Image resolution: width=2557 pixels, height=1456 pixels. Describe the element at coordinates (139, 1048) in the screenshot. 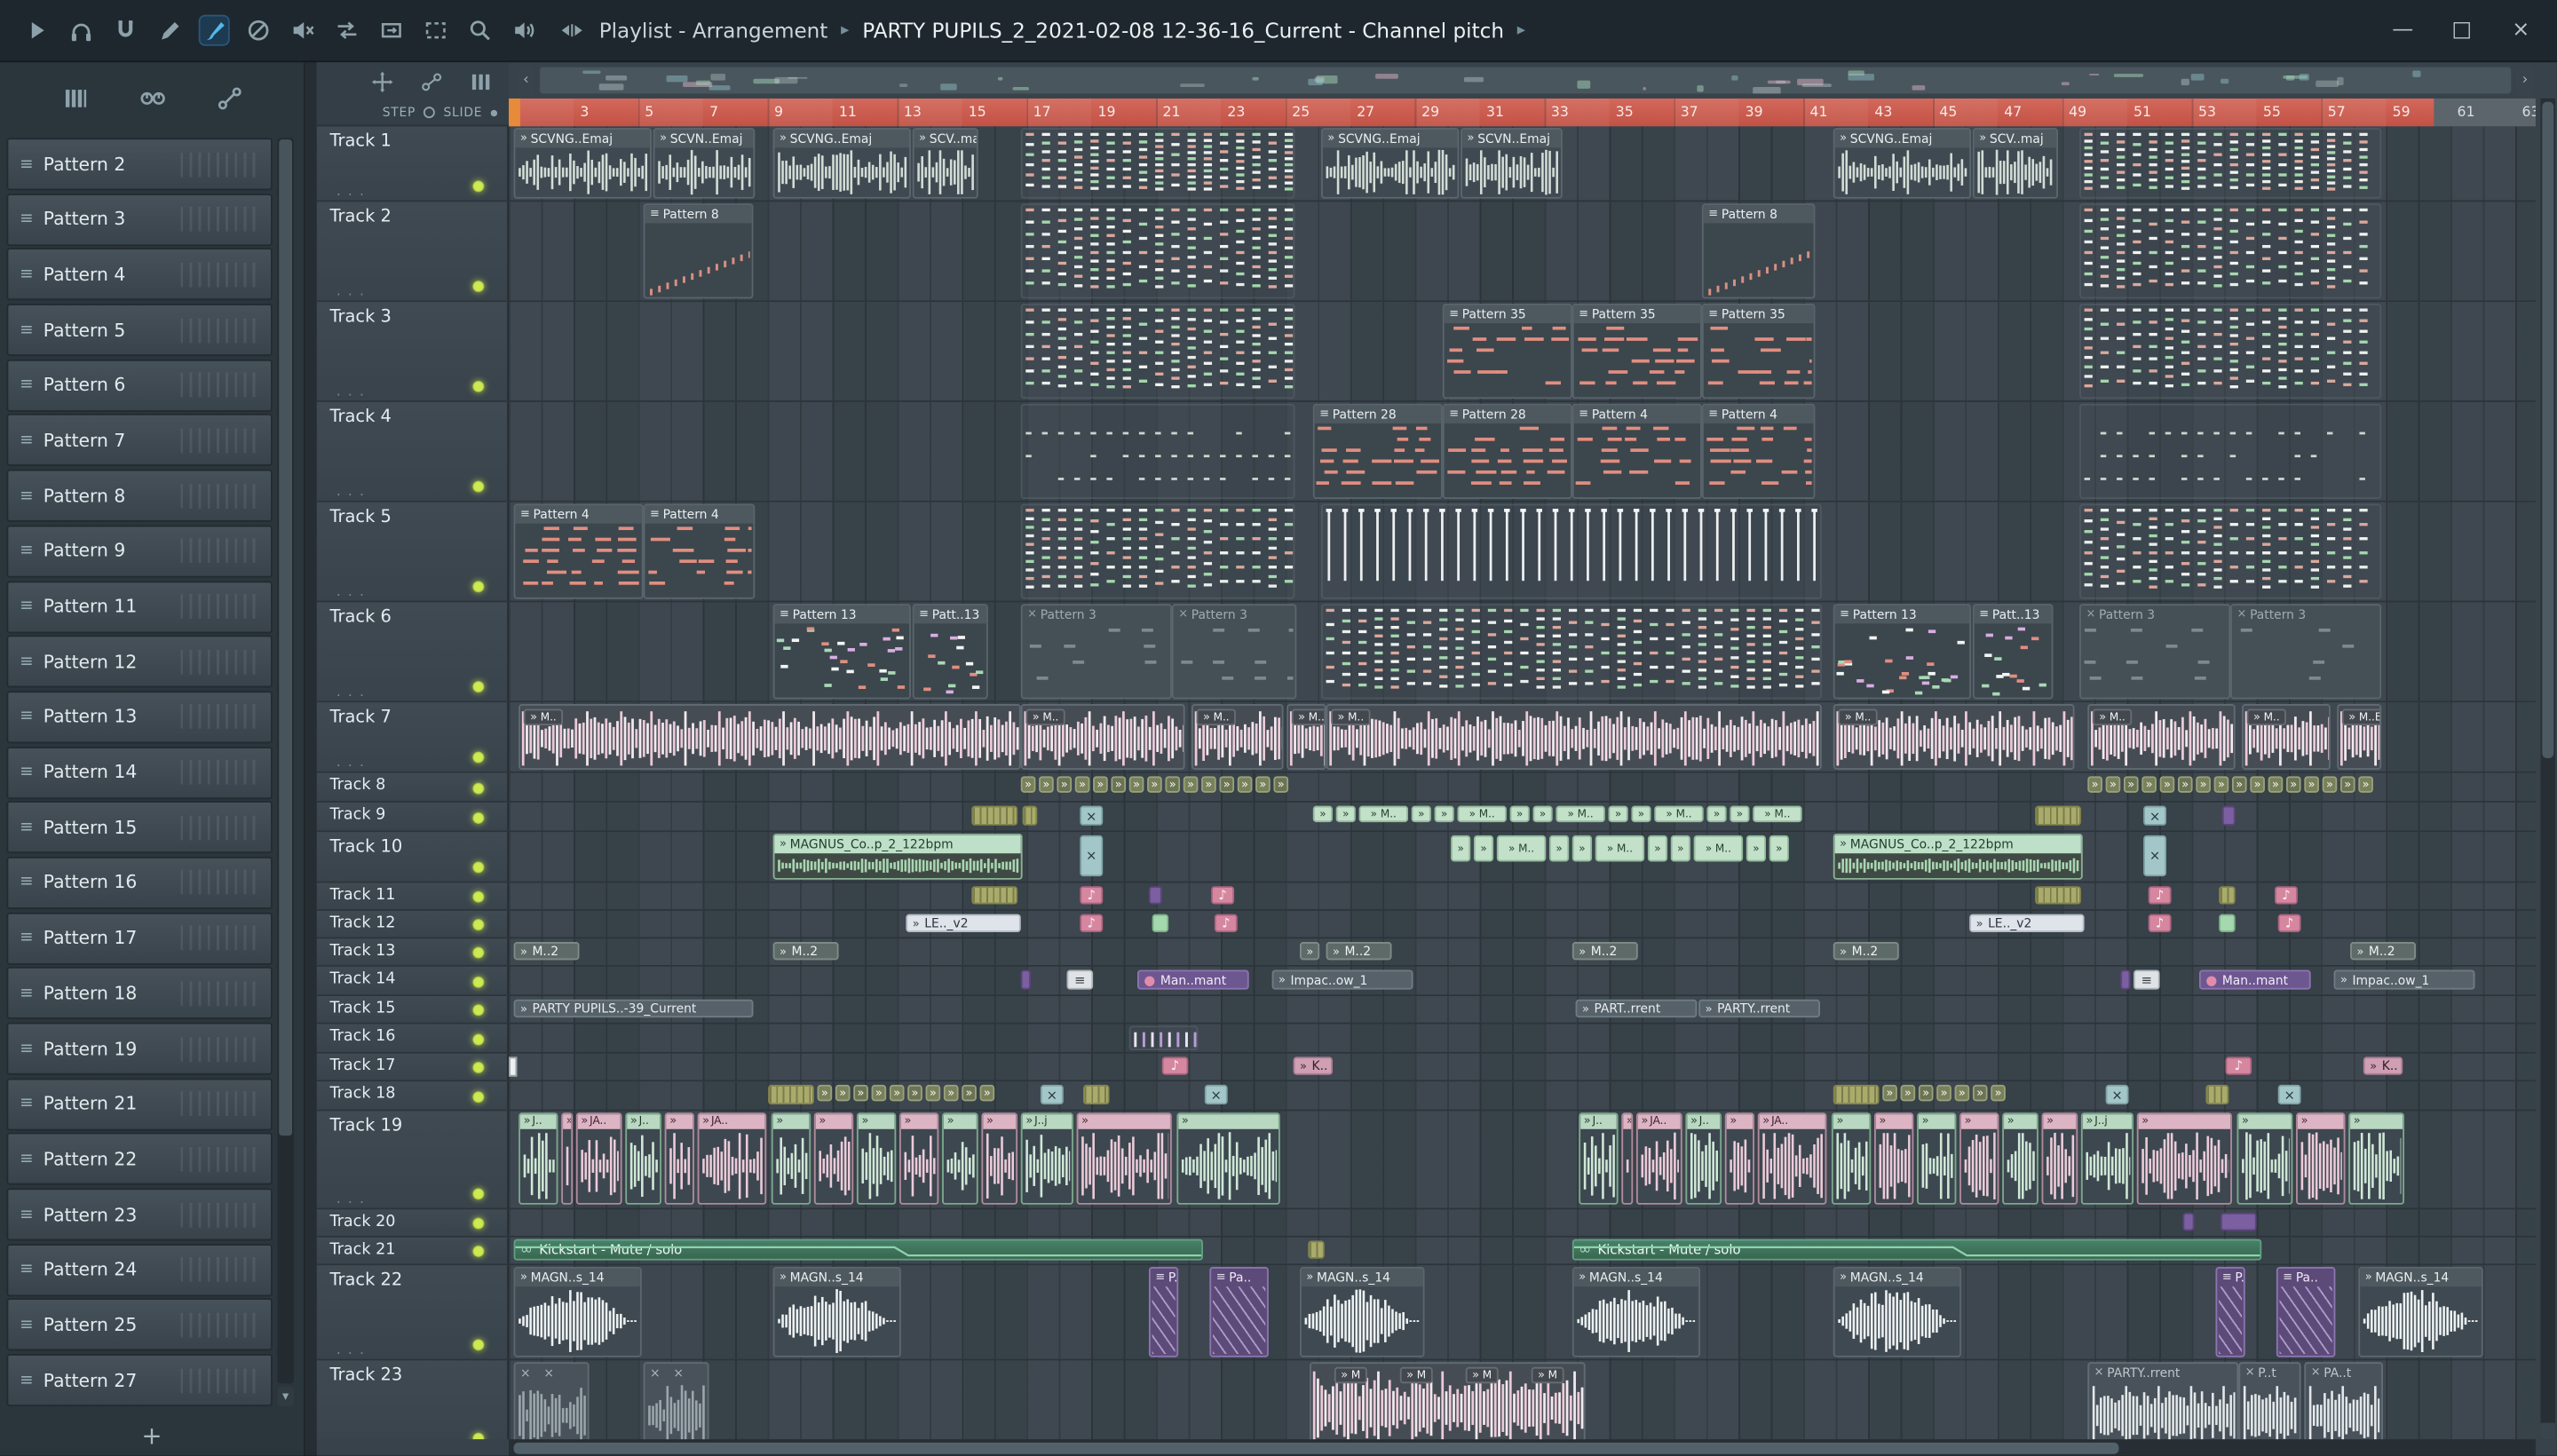

I see `pattern-item: ≡ Pattern 19` at that location.